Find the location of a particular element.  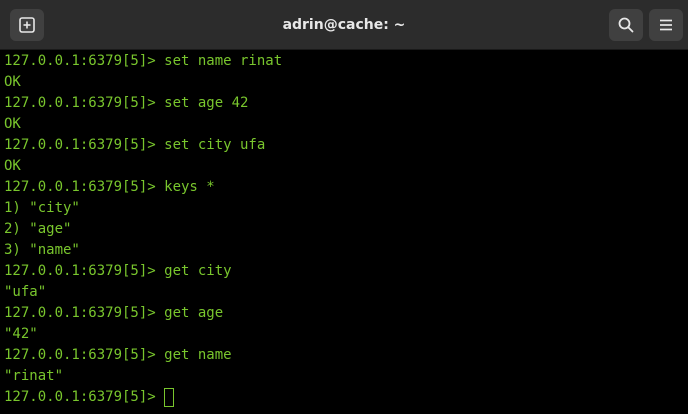

terminal-line: 127.0.0.1:6379[5]> keys * is located at coordinates (109, 187).